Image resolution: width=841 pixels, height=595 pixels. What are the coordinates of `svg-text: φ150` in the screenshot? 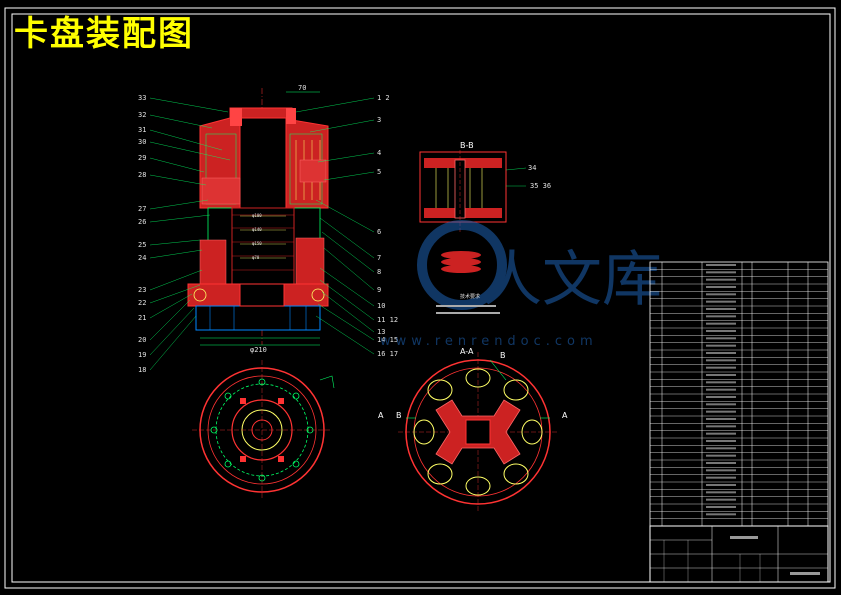 It's located at (257, 243).